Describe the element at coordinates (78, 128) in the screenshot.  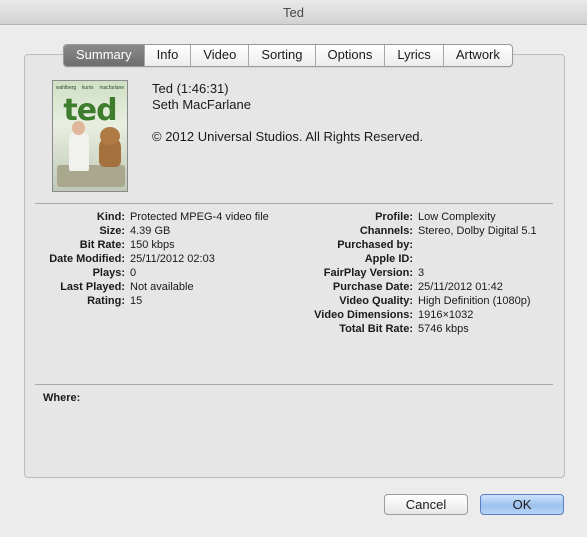
I see `poster-figure-head` at that location.